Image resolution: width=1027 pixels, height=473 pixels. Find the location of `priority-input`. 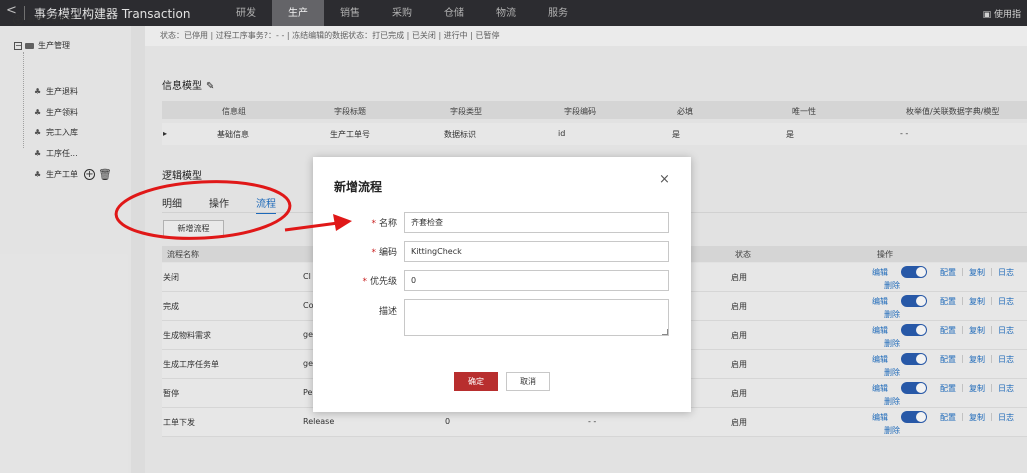

priority-input is located at coordinates (536, 280).